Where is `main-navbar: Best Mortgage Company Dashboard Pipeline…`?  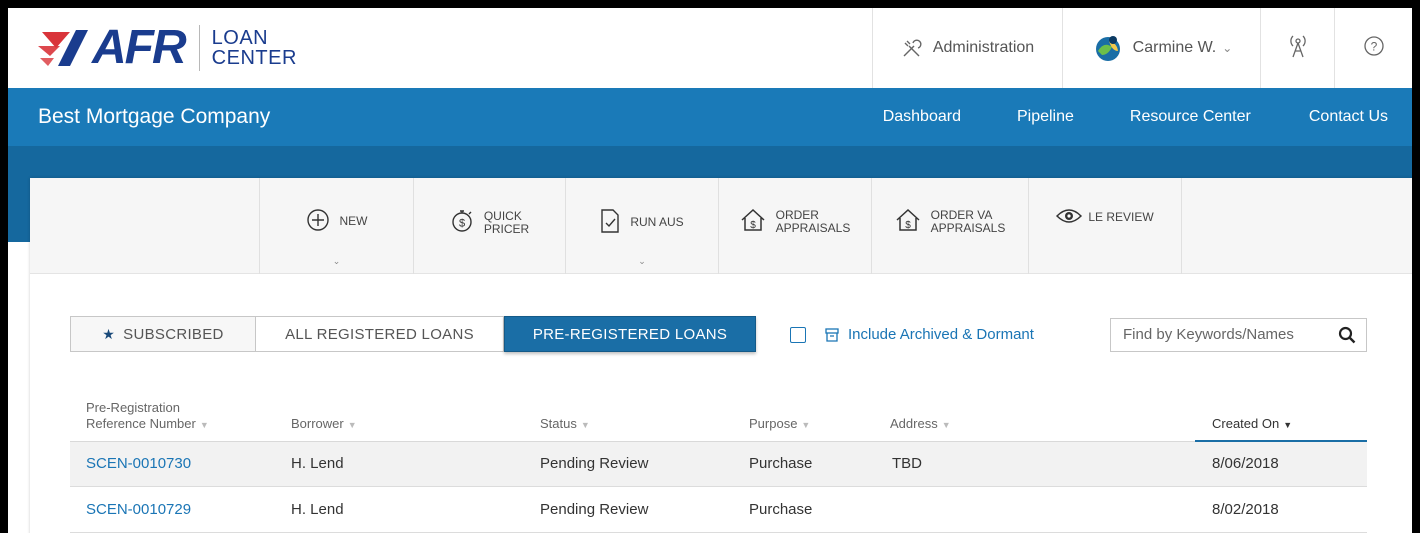
main-navbar: Best Mortgage Company Dashboard Pipeline… is located at coordinates (710, 117).